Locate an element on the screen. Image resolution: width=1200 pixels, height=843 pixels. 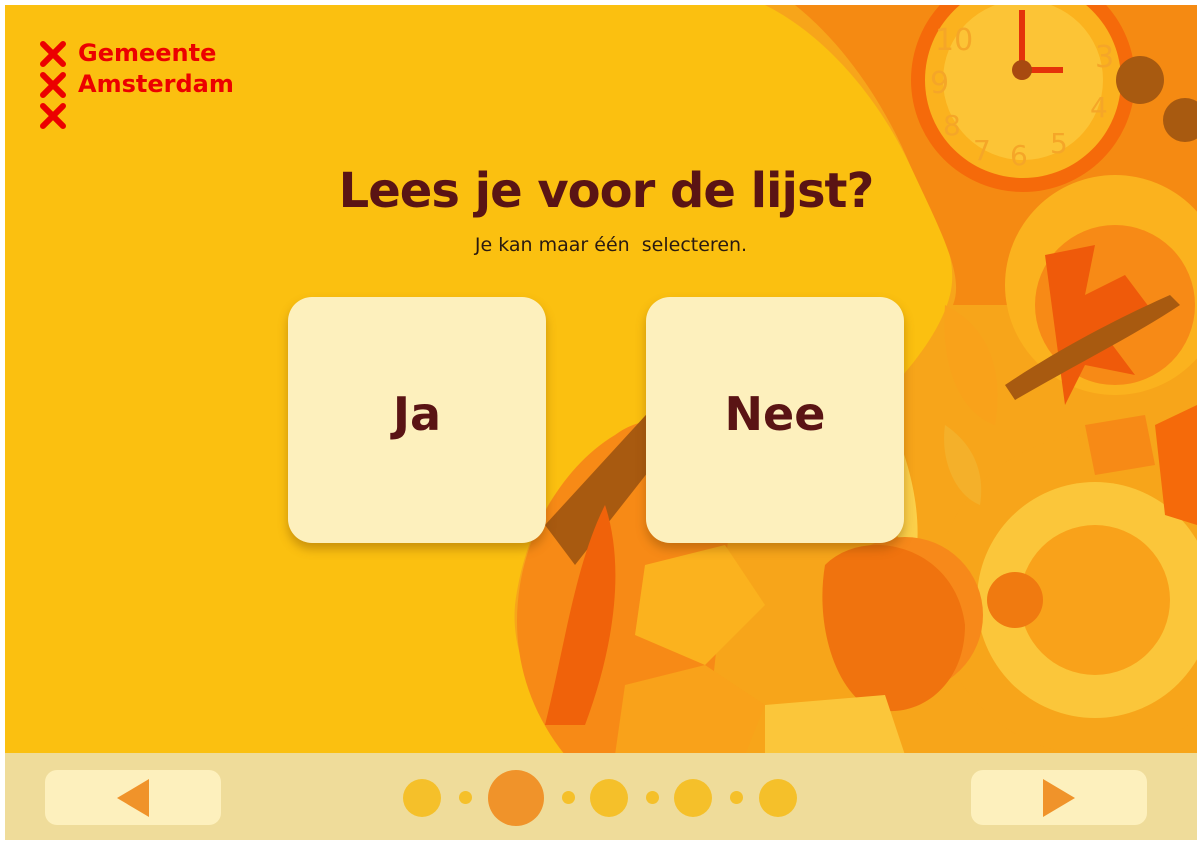
svg-text: 10 is located at coordinates (954, 40).